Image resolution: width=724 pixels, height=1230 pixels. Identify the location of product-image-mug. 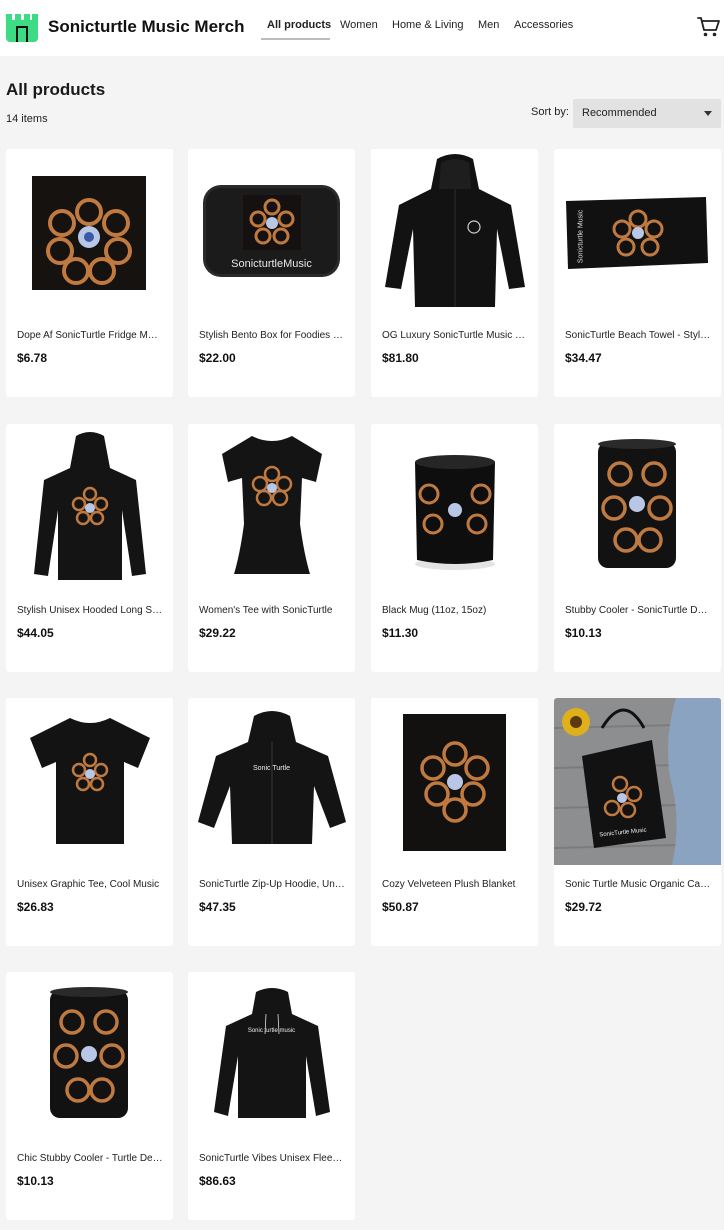
(454, 507).